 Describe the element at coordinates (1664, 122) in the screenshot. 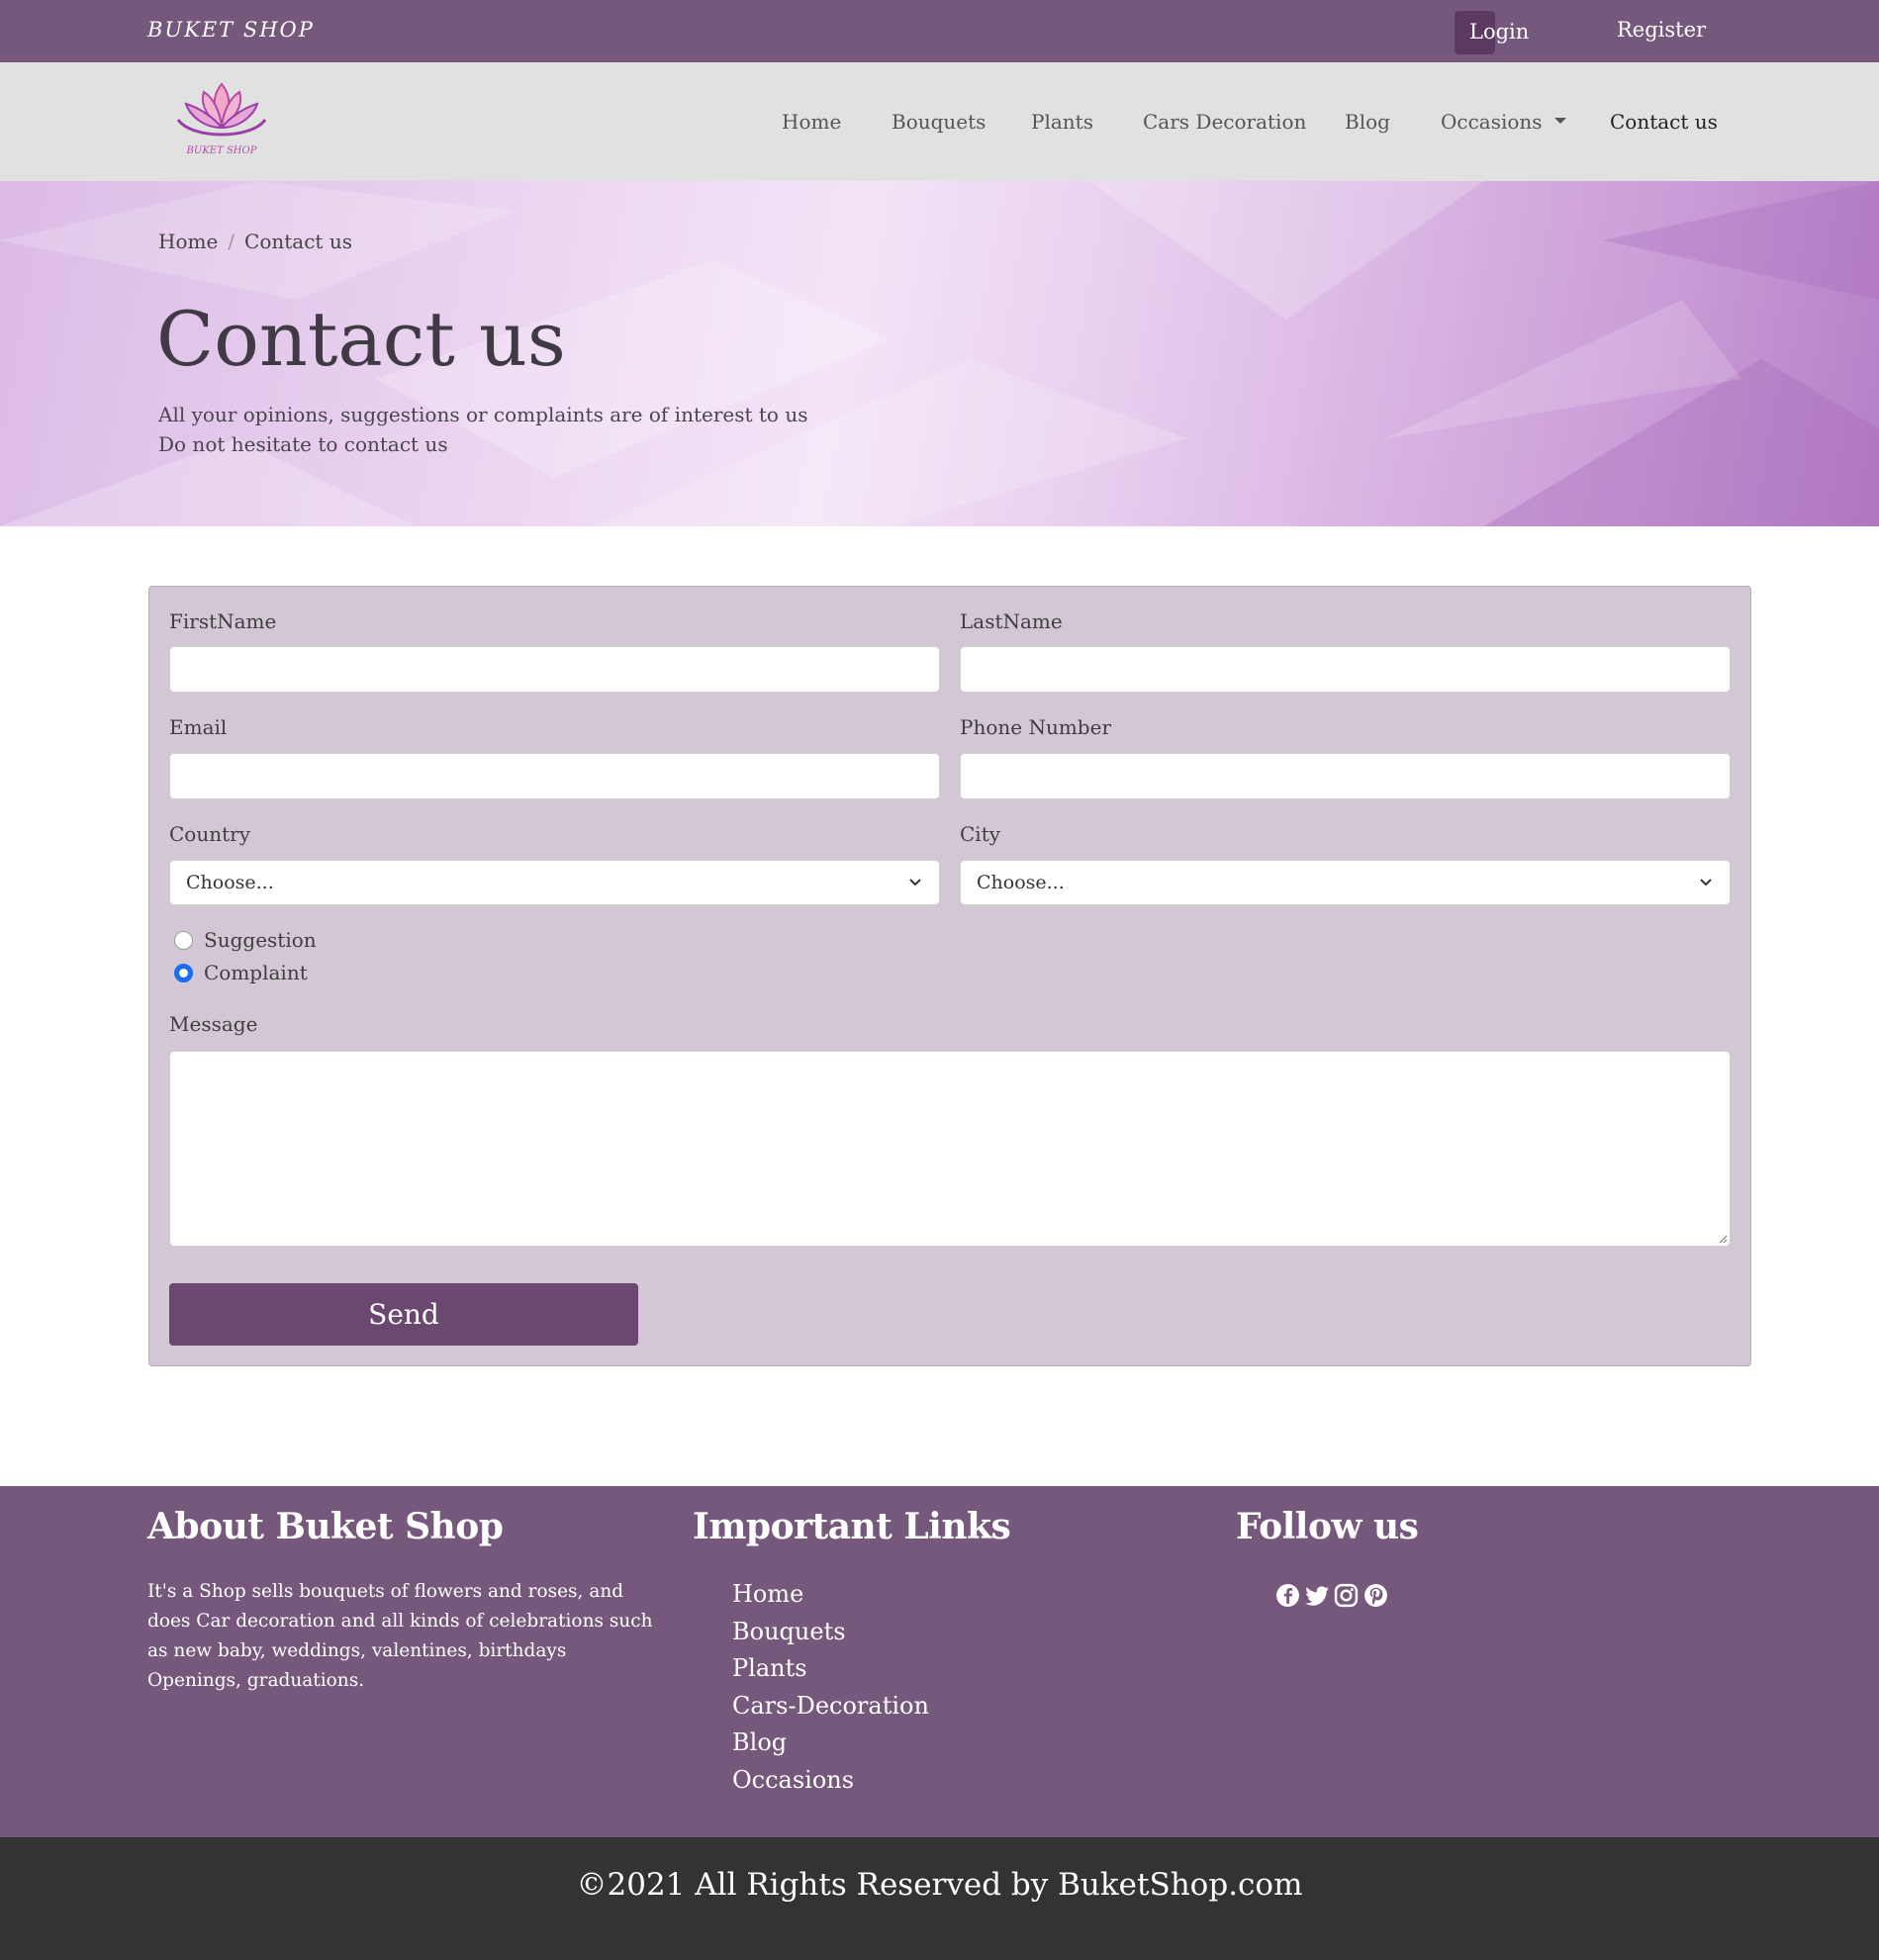

I see `nav-contact-us: Contact us` at that location.